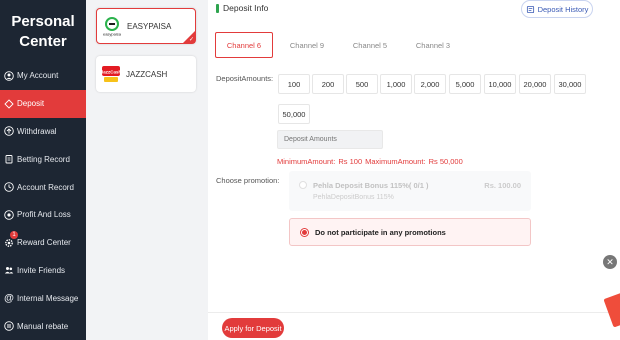 This screenshot has width=620, height=340. I want to click on method-jazzcash: JazzCash JAZZCASH, so click(146, 74).